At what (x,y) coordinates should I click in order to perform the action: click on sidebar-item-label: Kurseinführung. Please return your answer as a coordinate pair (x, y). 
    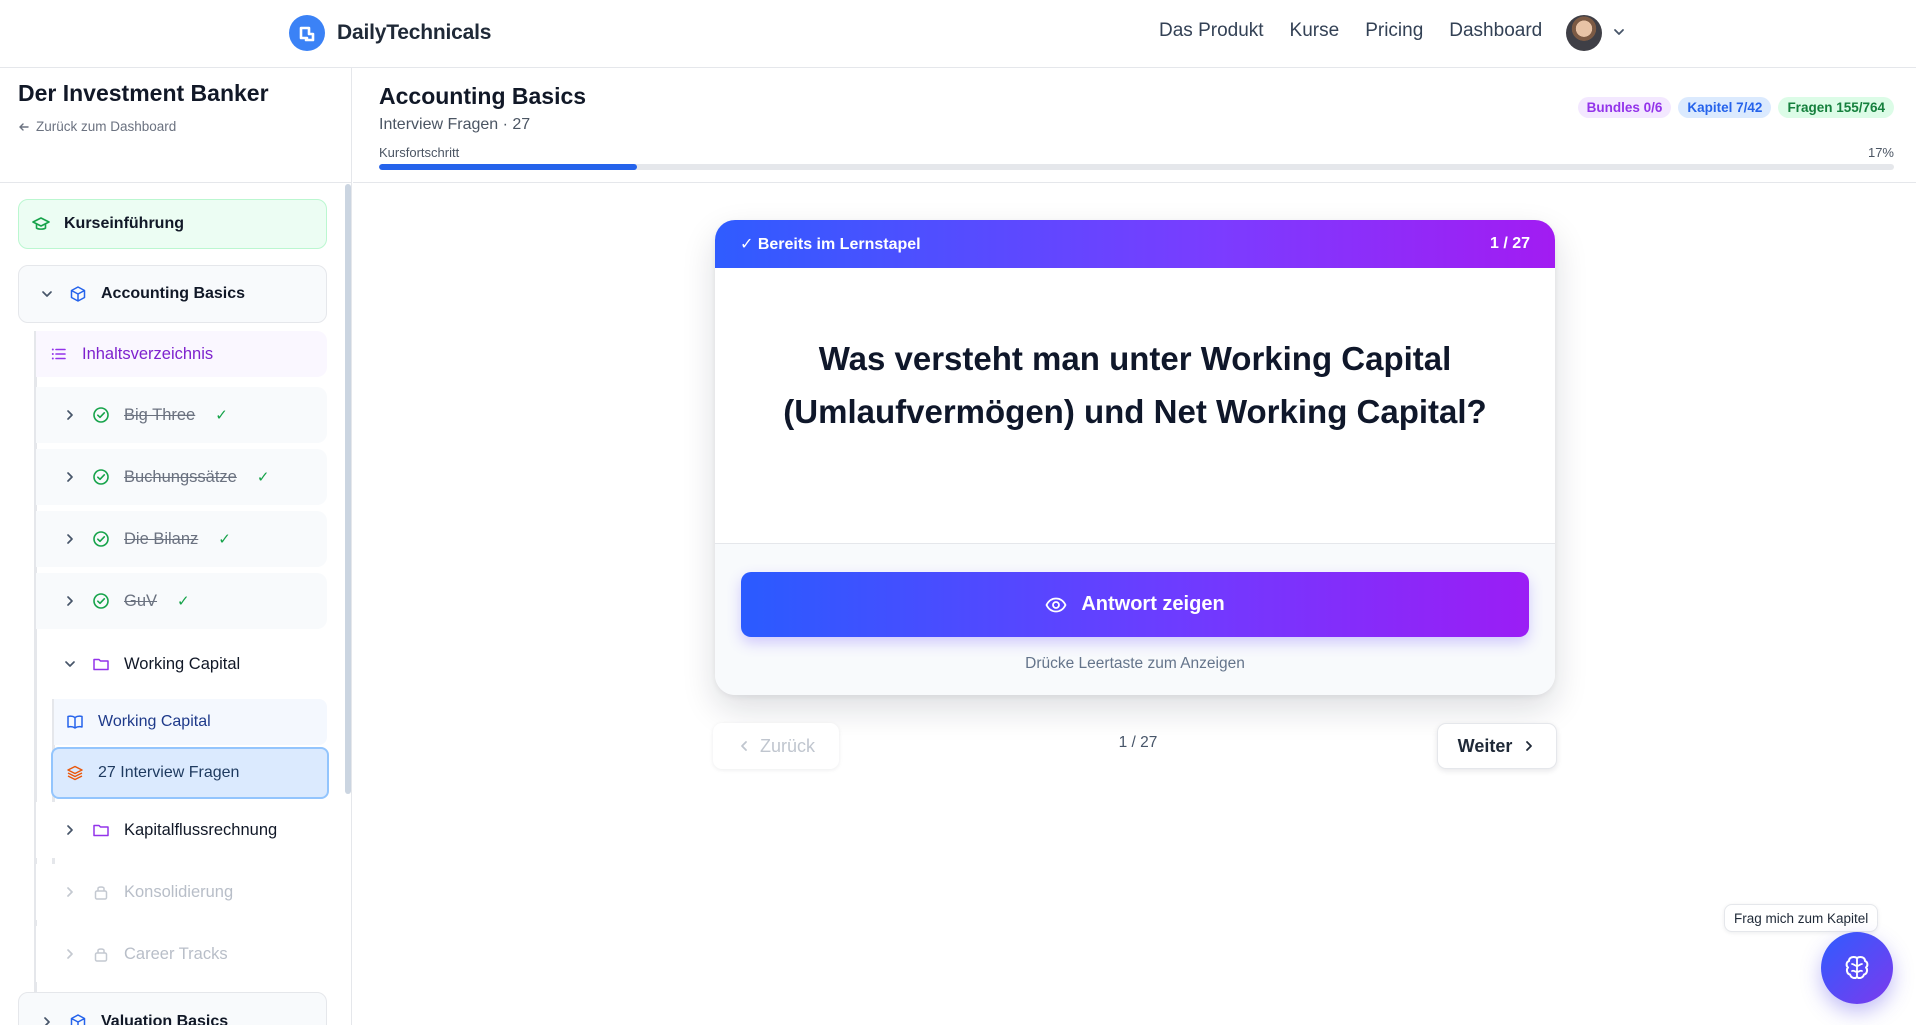
    Looking at the image, I should click on (124, 223).